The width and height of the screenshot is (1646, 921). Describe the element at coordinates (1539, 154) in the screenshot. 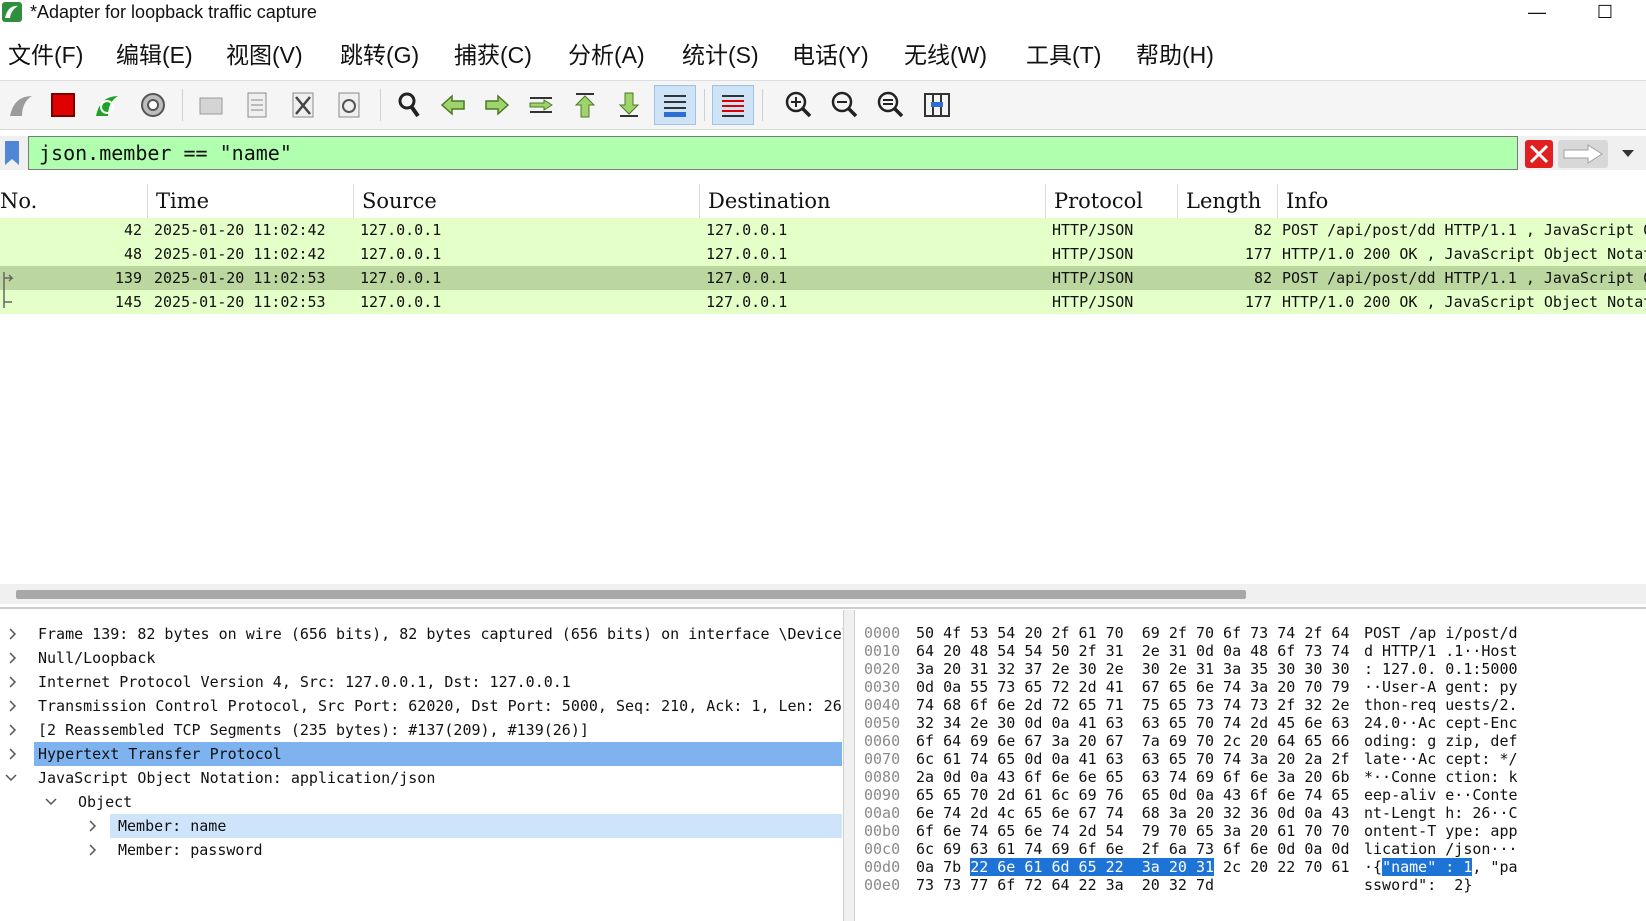

I see `clear-filter-icon` at that location.